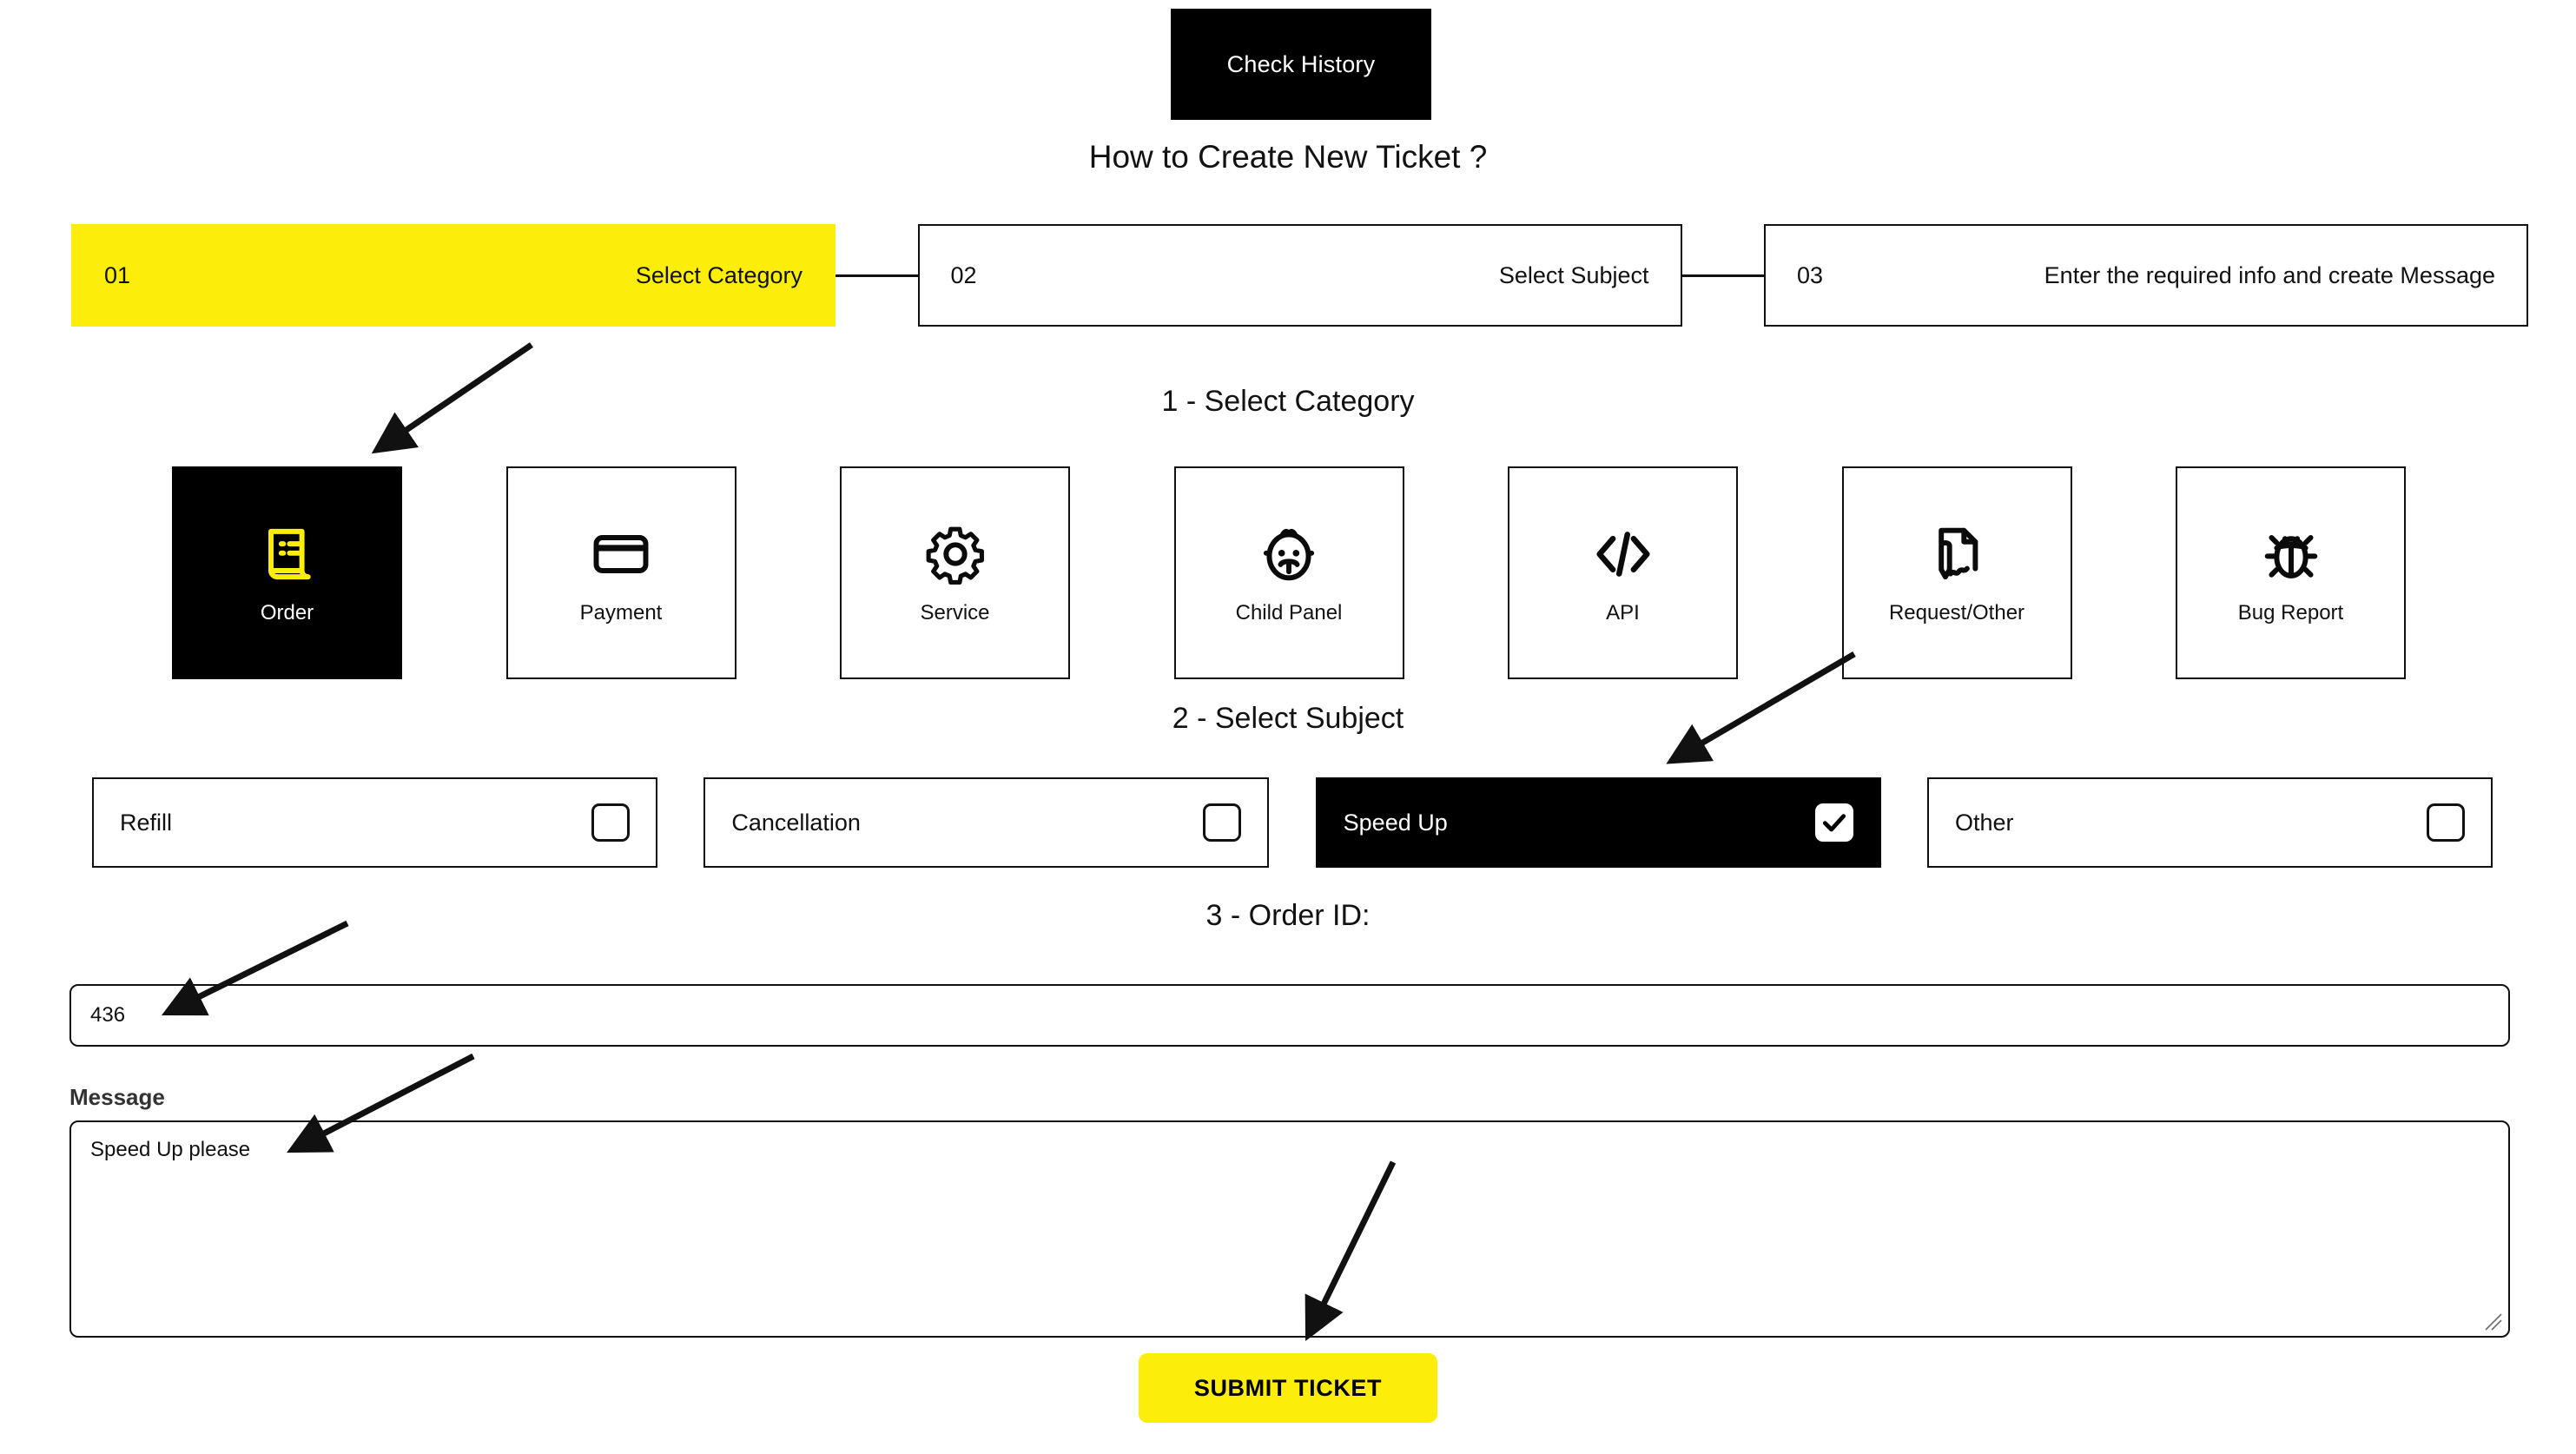 The height and width of the screenshot is (1454, 2576). I want to click on submit-ticket-label: SUBMIT TICKET, so click(1288, 1387).